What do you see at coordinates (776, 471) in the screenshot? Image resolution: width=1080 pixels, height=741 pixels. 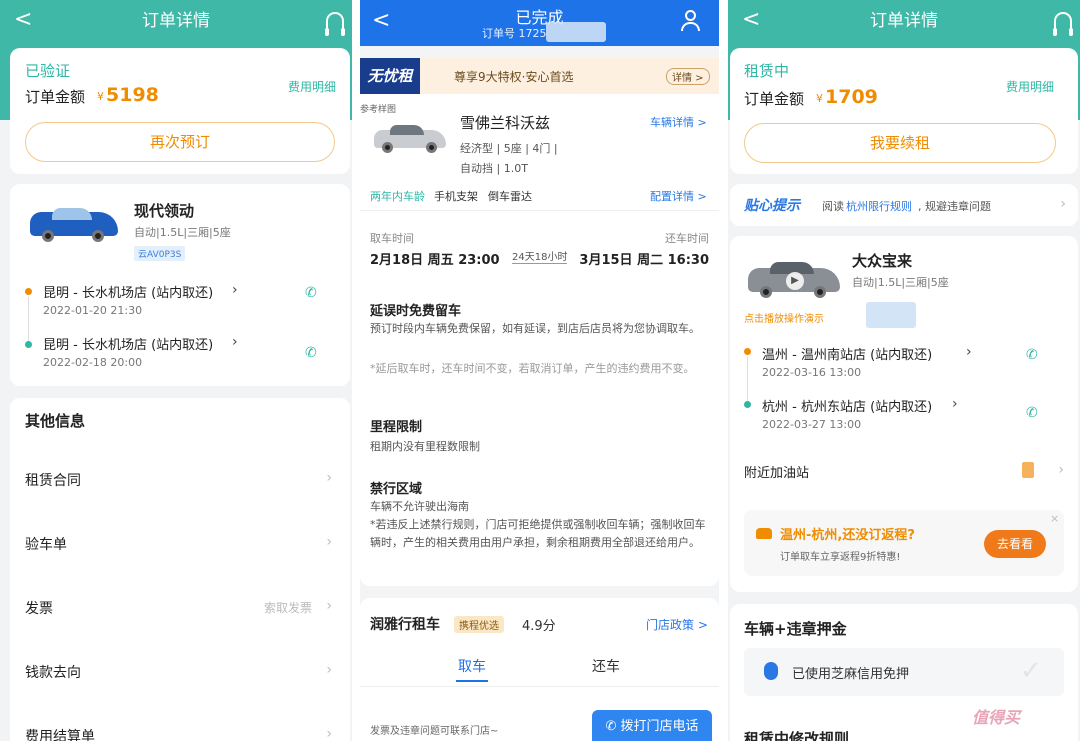 I see `nearby-gas-station: 附近加油站` at bounding box center [776, 471].